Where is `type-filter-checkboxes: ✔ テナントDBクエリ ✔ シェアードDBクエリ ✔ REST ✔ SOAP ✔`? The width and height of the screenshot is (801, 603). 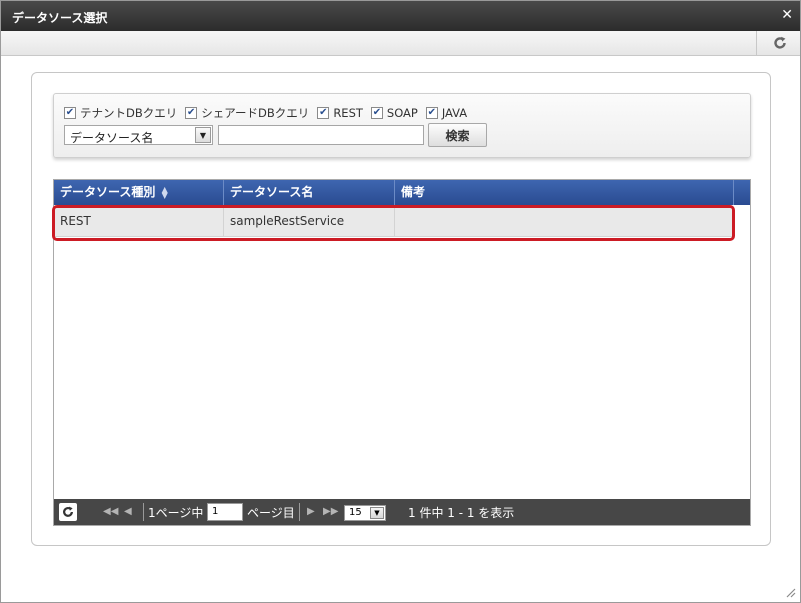
type-filter-checkboxes: ✔ テナントDBクエリ ✔ シェアードDBクエリ ✔ REST ✔ SOAP ✔ is located at coordinates (269, 113).